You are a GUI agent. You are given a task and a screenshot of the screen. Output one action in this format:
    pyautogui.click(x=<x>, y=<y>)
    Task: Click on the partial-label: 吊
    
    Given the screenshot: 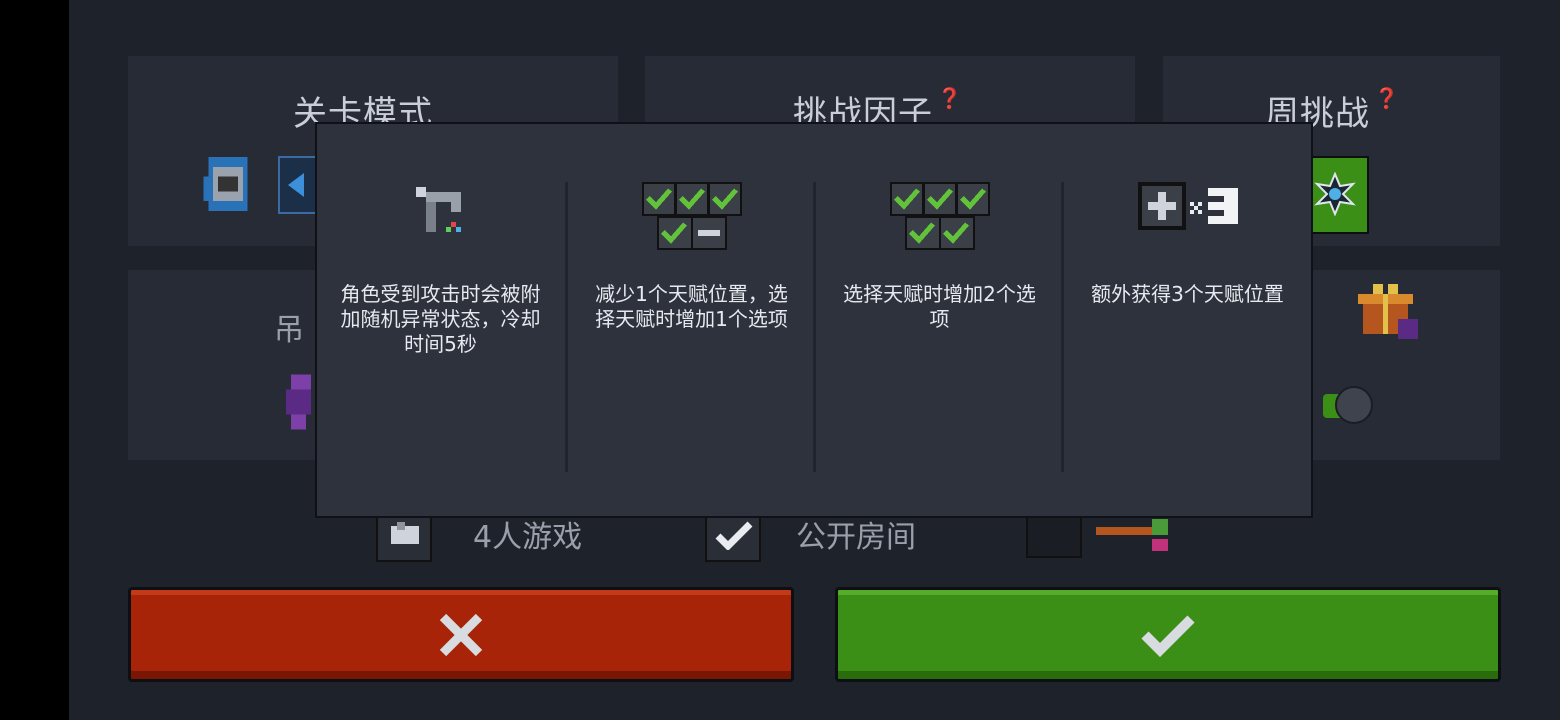 What is the action you would take?
    pyautogui.click(x=289, y=330)
    